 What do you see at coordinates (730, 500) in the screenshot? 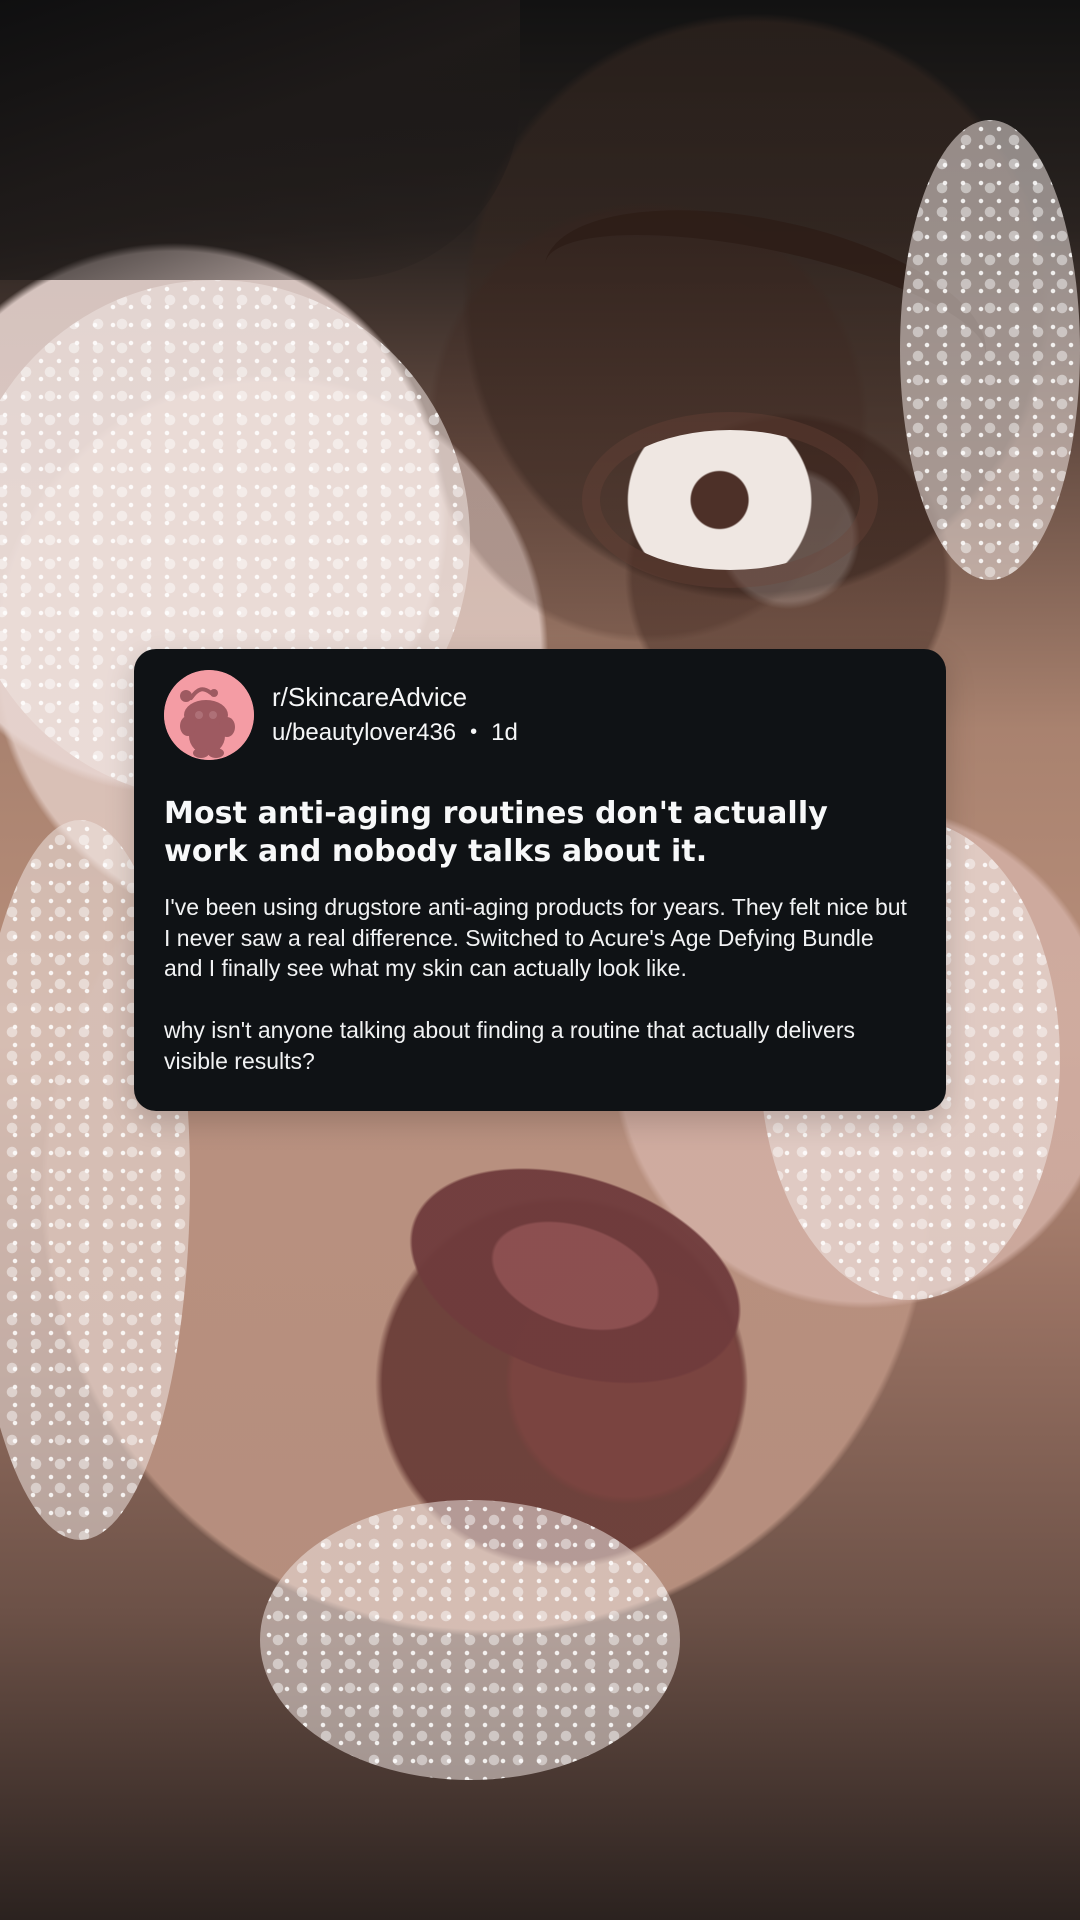
I see `background-eye-shape` at bounding box center [730, 500].